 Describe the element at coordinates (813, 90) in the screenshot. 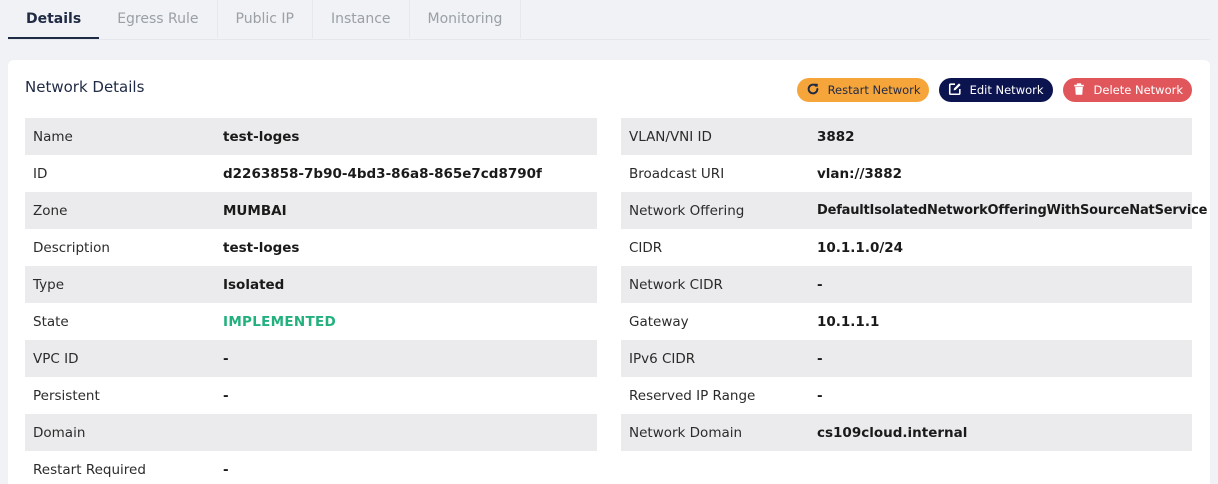

I see `restart-icon` at that location.